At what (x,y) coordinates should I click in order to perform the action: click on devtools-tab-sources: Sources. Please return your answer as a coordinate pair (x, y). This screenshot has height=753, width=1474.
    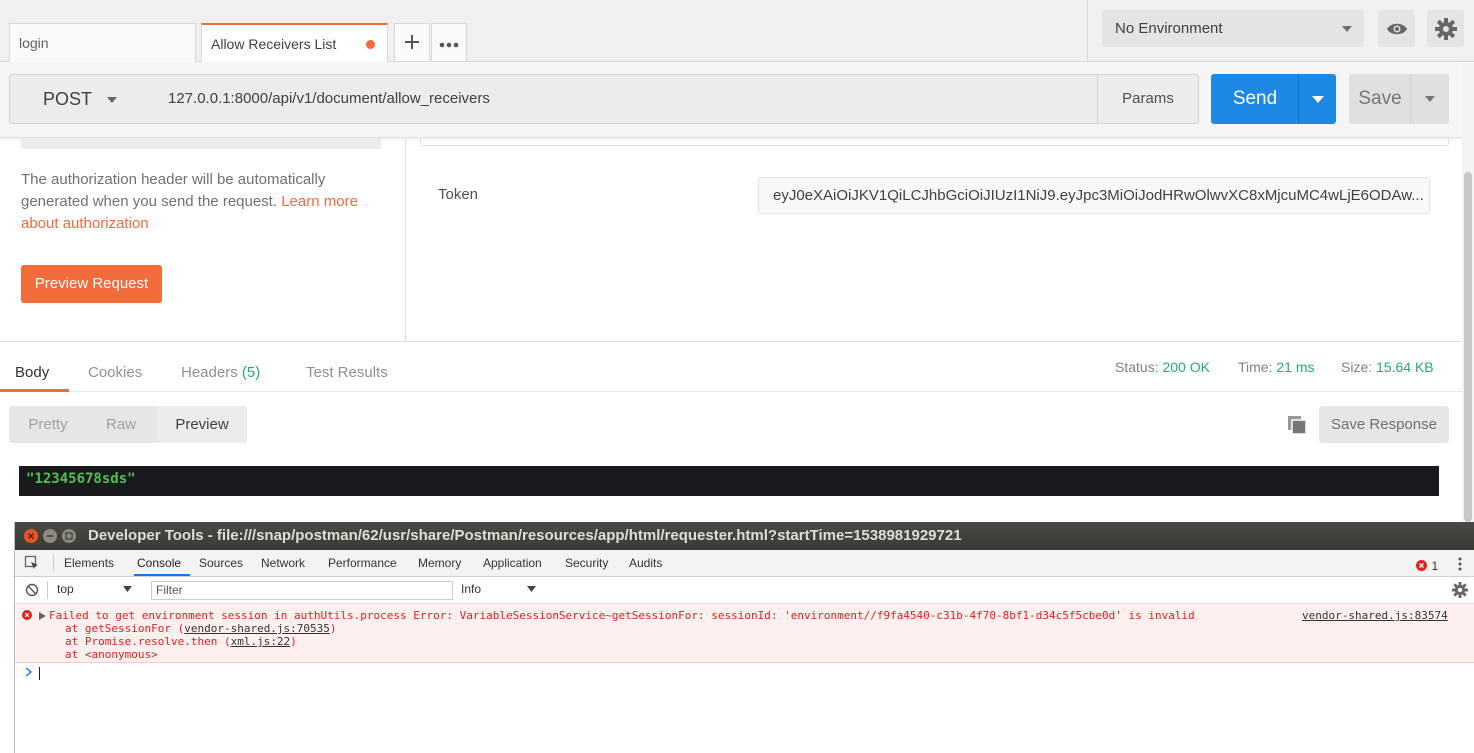
    Looking at the image, I should click on (221, 563).